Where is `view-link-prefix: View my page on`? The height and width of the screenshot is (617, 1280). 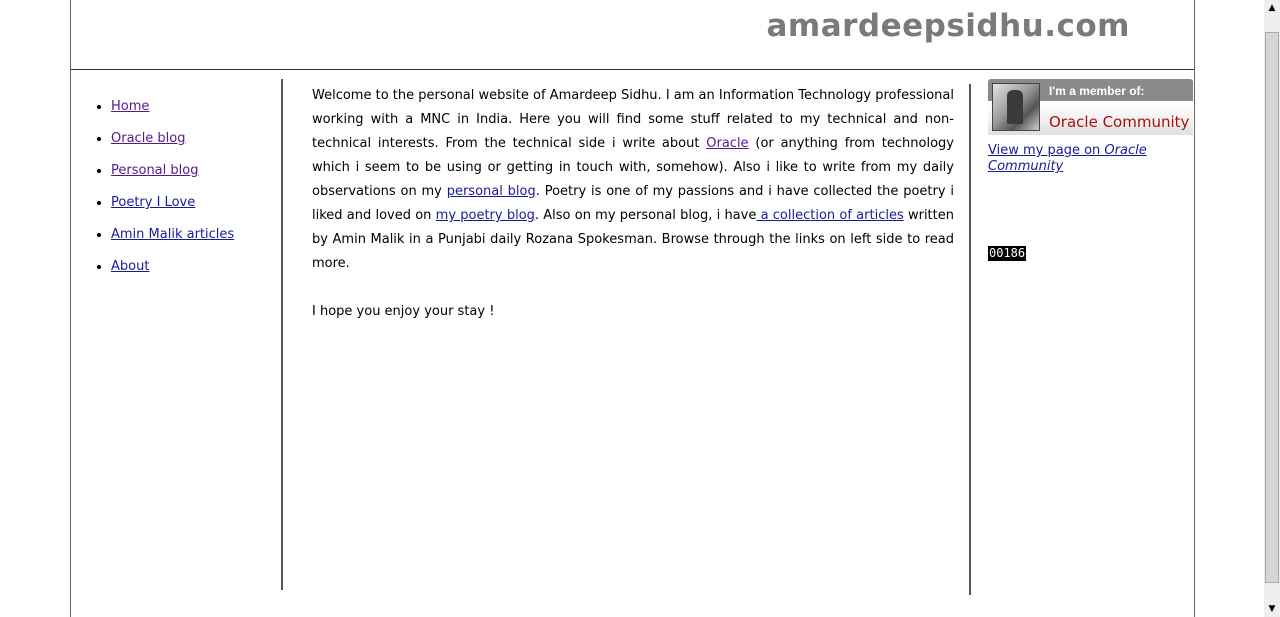
view-link-prefix: View my page on is located at coordinates (1046, 150).